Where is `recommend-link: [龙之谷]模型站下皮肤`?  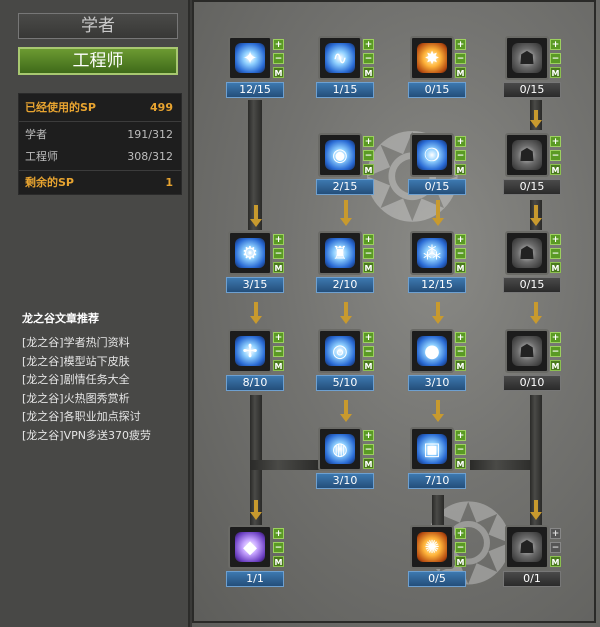 recommend-link: [龙之谷]模型站下皮肤 is located at coordinates (86, 362).